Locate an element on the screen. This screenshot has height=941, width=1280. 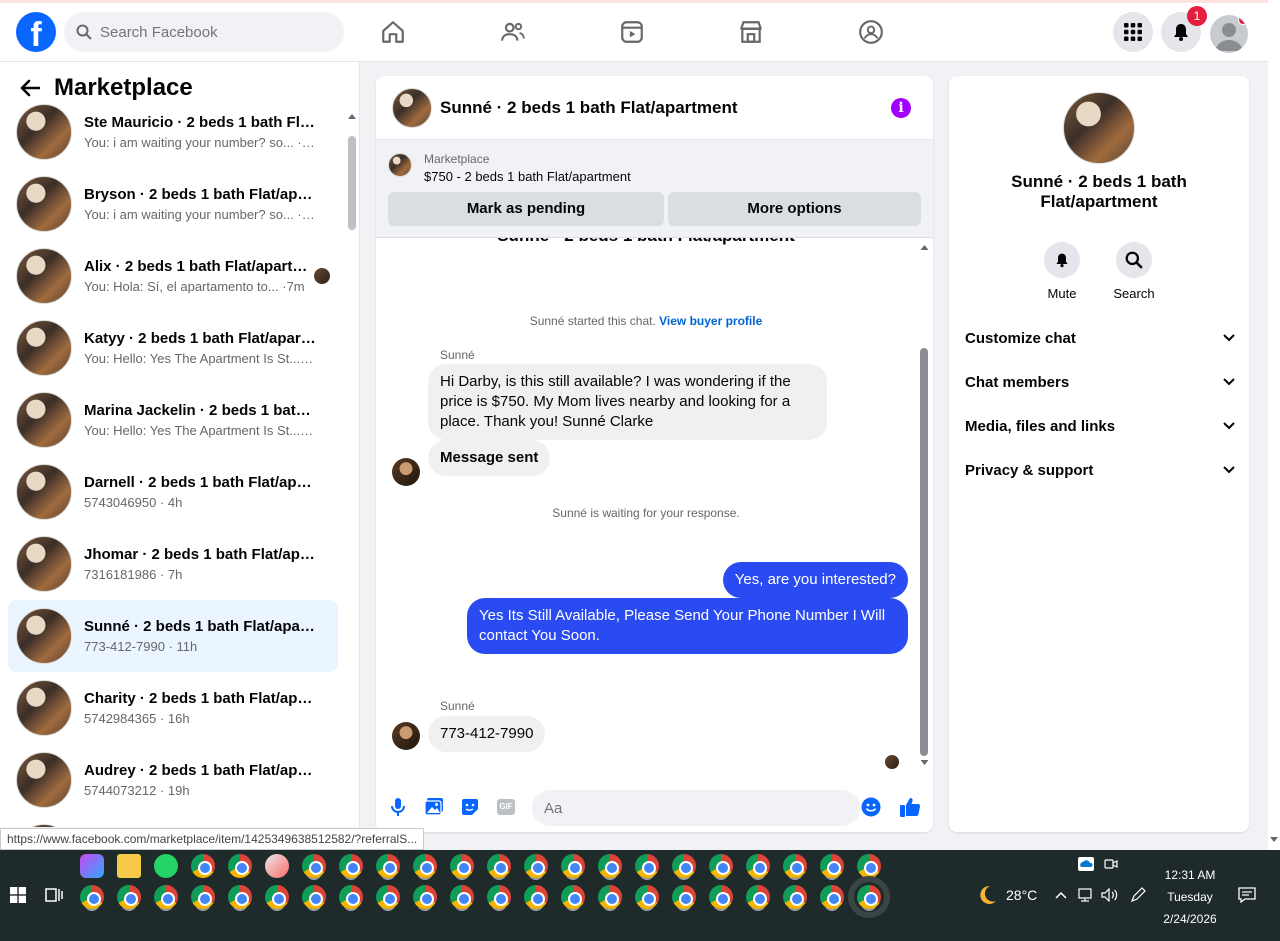
customize-chat-section: Customize chat is located at coordinates (1100, 338).